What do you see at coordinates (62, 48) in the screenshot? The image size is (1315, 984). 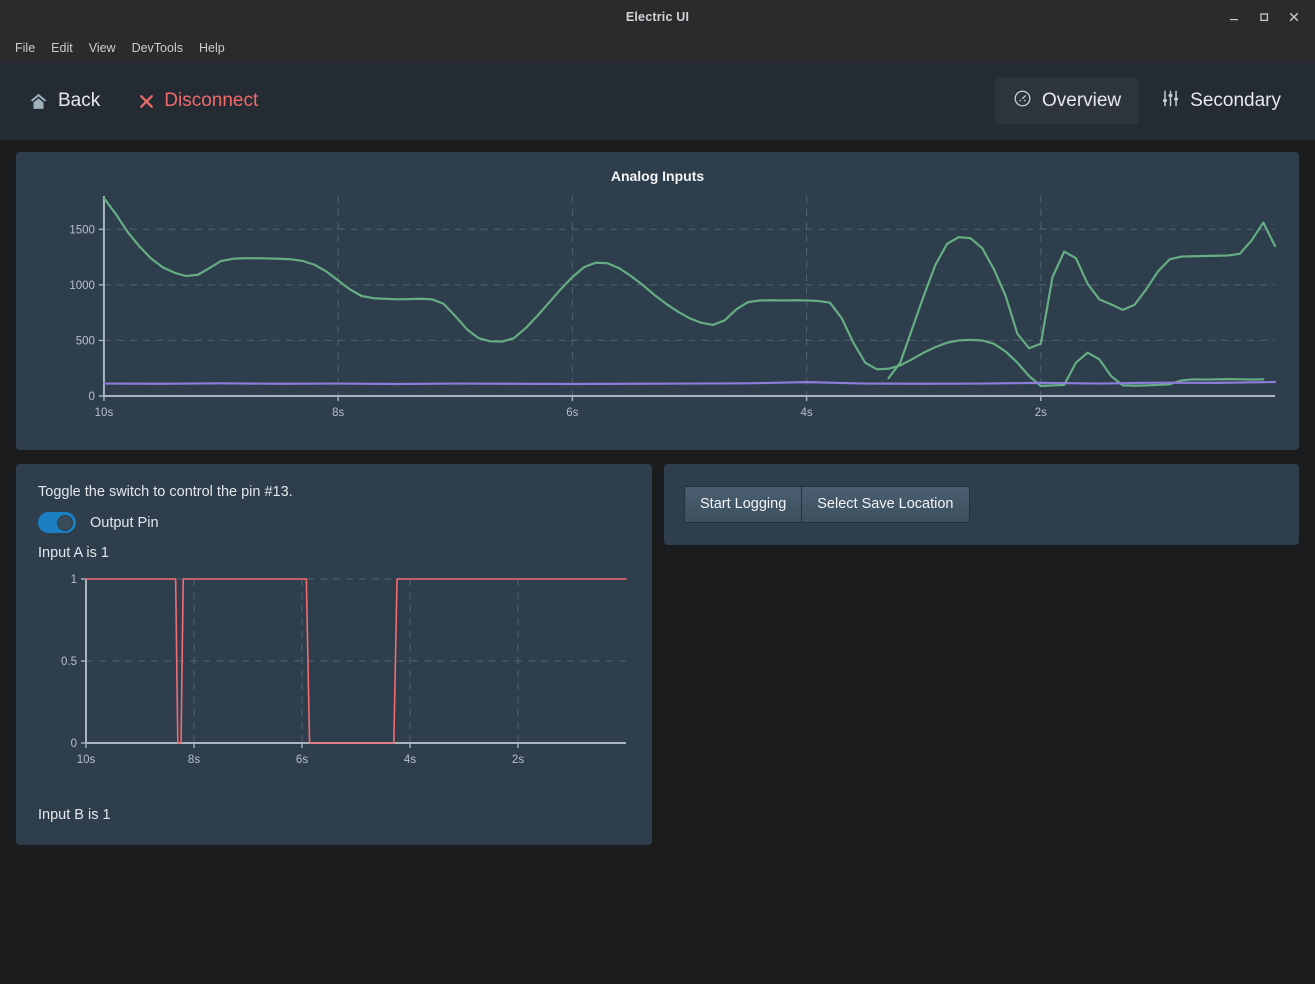 I see `menu-item-edit: Edit` at bounding box center [62, 48].